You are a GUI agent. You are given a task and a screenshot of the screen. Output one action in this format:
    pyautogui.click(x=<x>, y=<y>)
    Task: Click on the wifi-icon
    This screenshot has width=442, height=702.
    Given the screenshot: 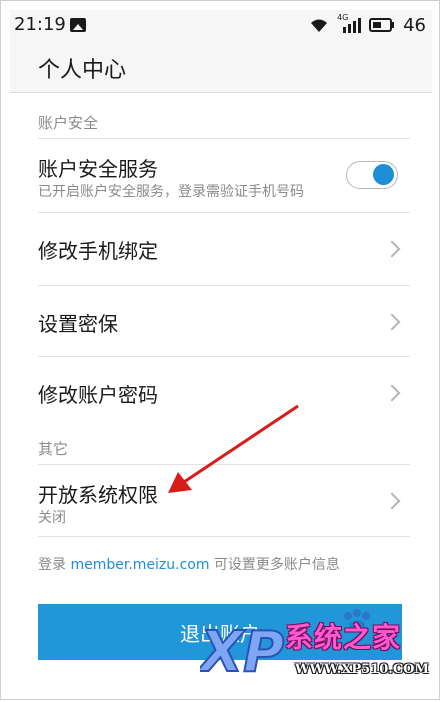 What is the action you would take?
    pyautogui.click(x=319, y=25)
    